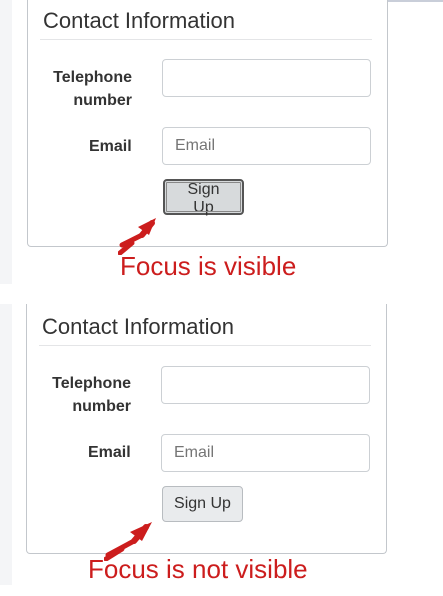  What do you see at coordinates (198, 569) in the screenshot?
I see `caption: Focus is not visible` at bounding box center [198, 569].